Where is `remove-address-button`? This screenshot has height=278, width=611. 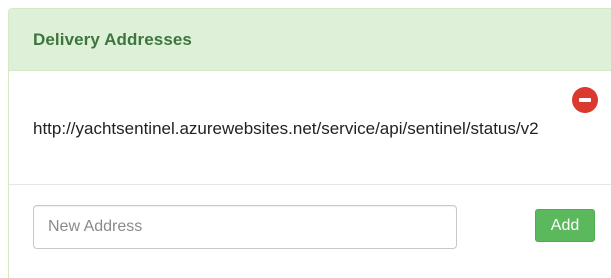 remove-address-button is located at coordinates (585, 100).